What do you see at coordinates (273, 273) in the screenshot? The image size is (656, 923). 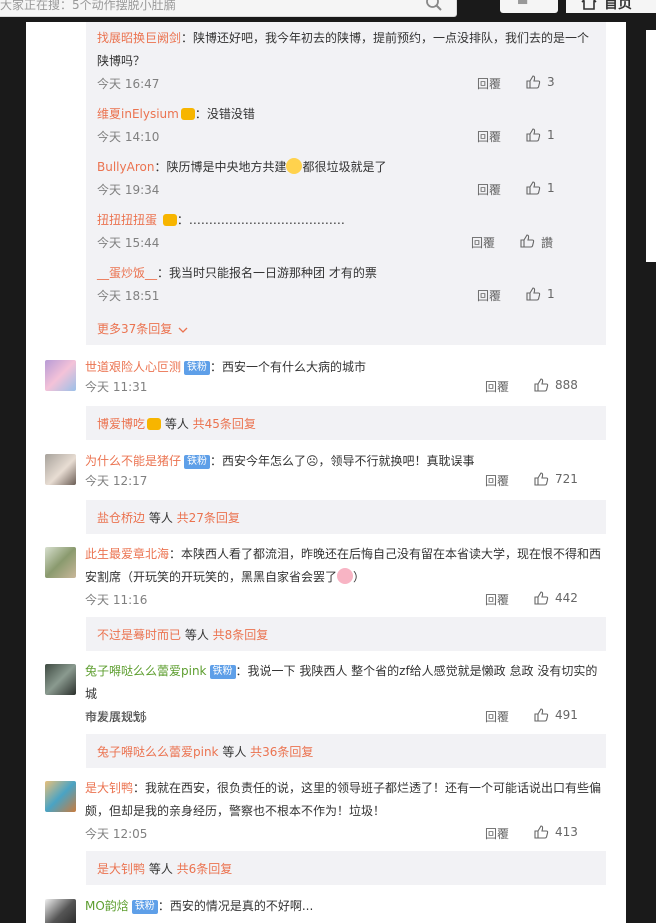 I see `reply-text: 我当时只能报名一日游那种团 才有的票` at bounding box center [273, 273].